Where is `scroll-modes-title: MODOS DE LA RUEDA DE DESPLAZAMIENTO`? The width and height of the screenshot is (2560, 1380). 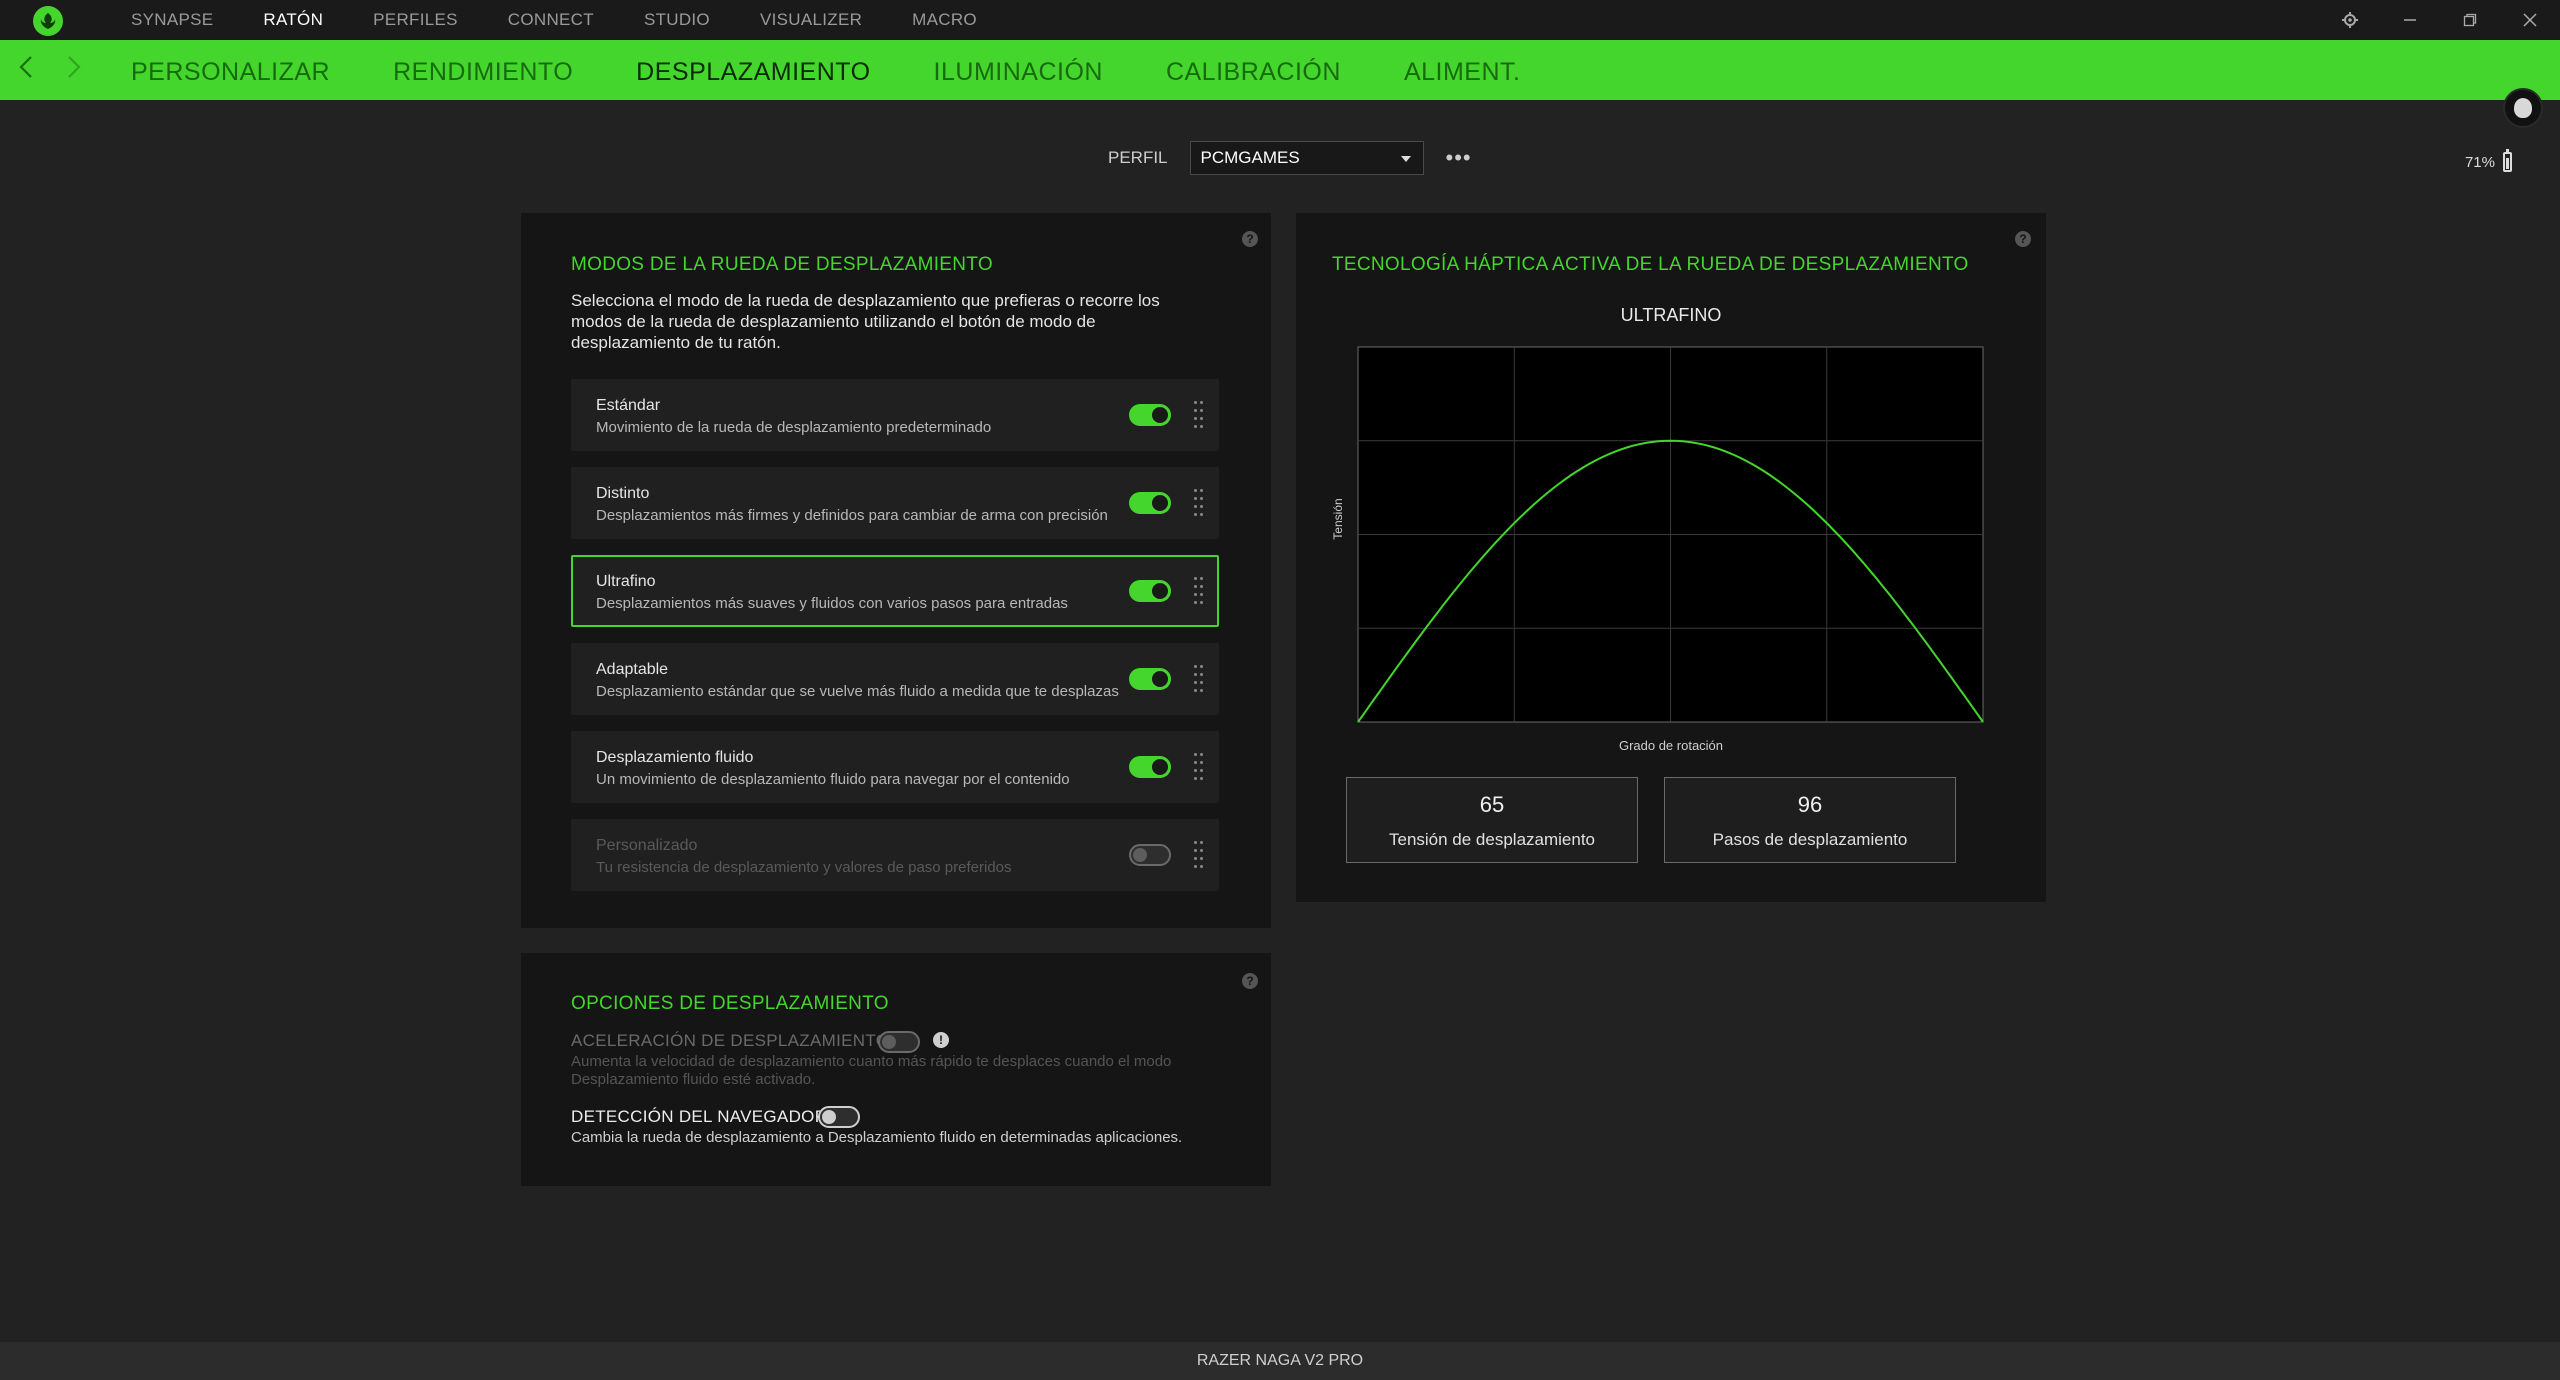 scroll-modes-title: MODOS DE LA RUEDA DE DESPLAZAMIENTO is located at coordinates (782, 264).